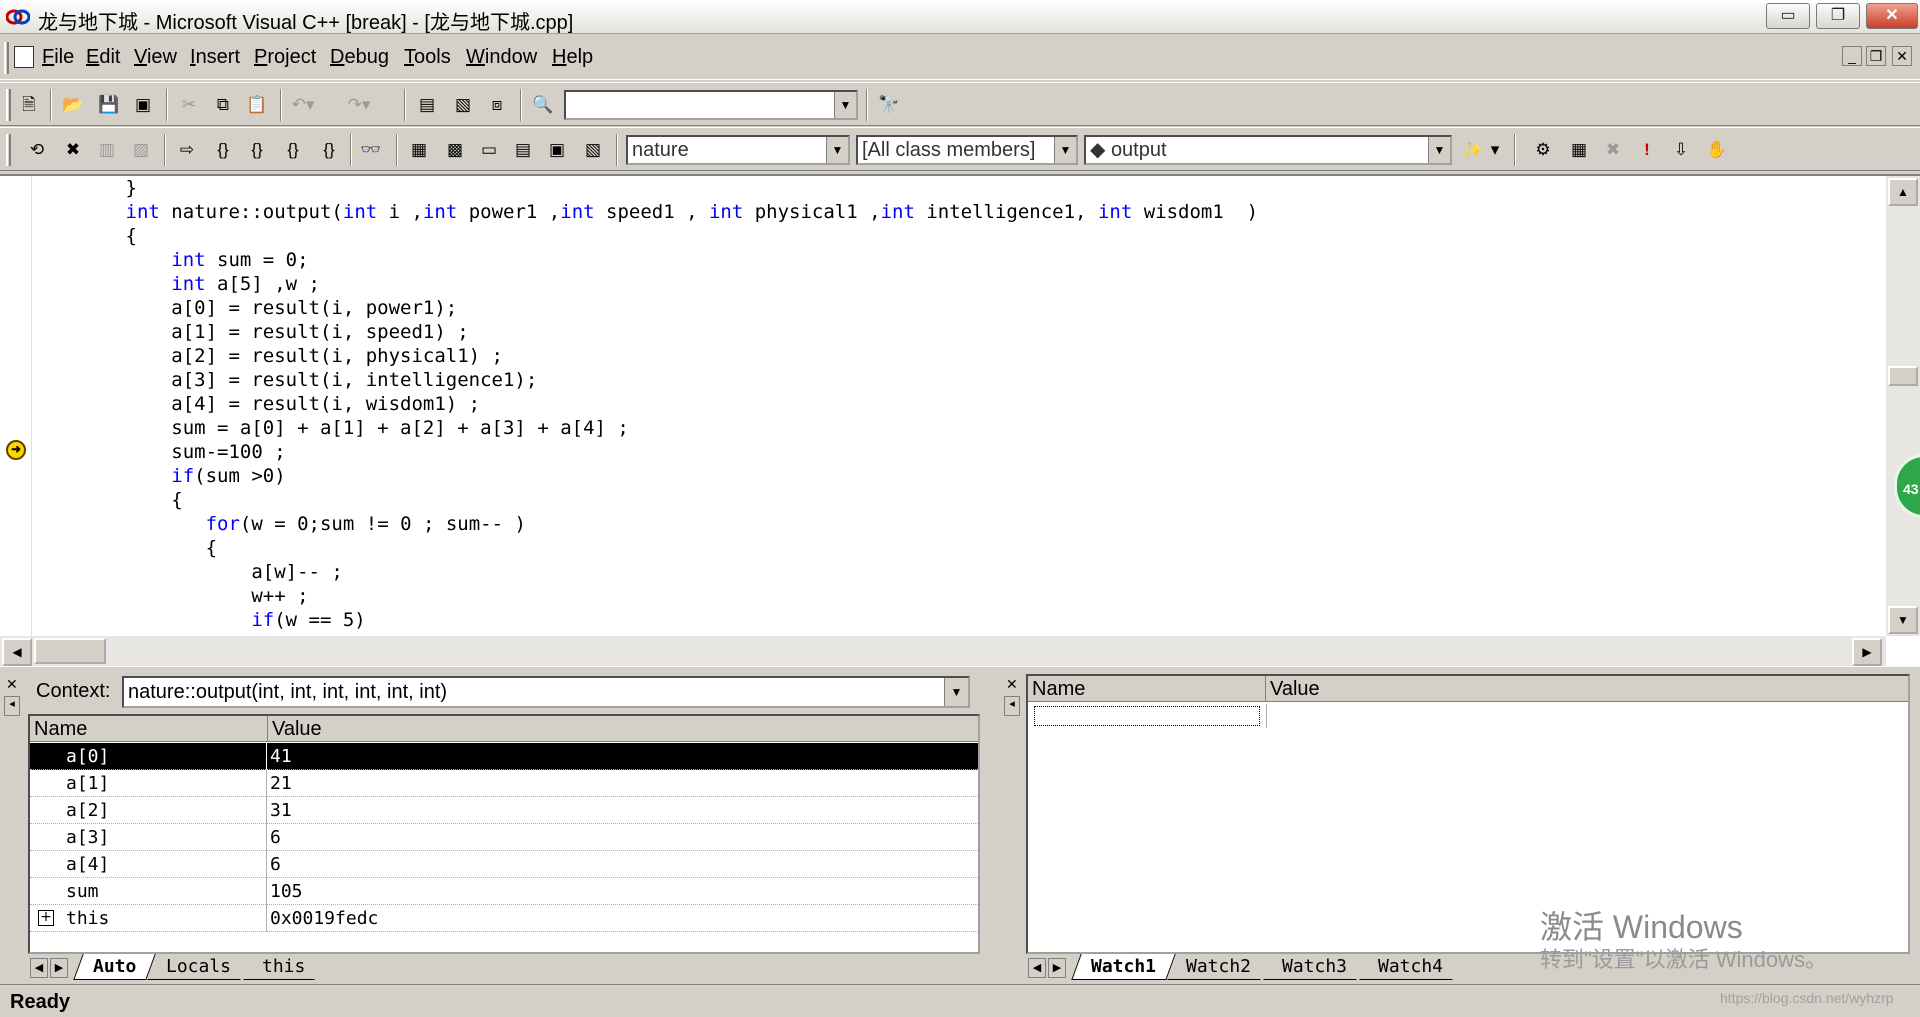 The height and width of the screenshot is (1017, 1920). I want to click on memory-window-icon: ▤, so click(523, 150).